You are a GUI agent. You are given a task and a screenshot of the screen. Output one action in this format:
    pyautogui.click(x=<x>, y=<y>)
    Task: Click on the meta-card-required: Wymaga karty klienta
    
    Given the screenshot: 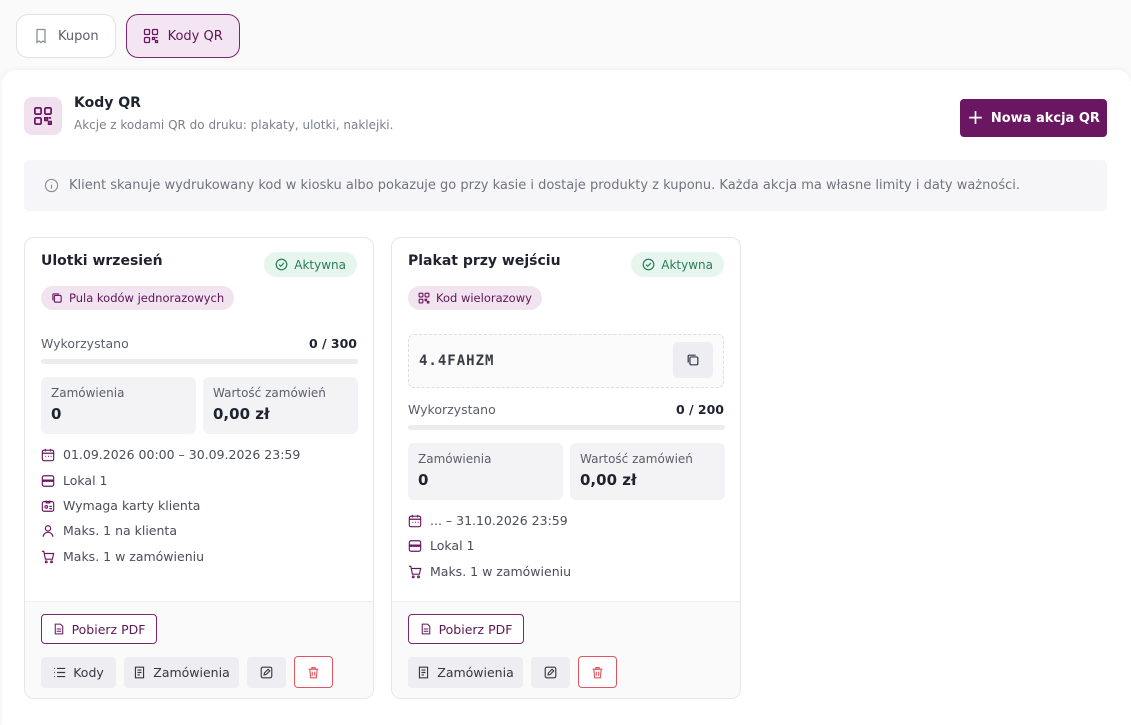 What is the action you would take?
    pyautogui.click(x=120, y=505)
    